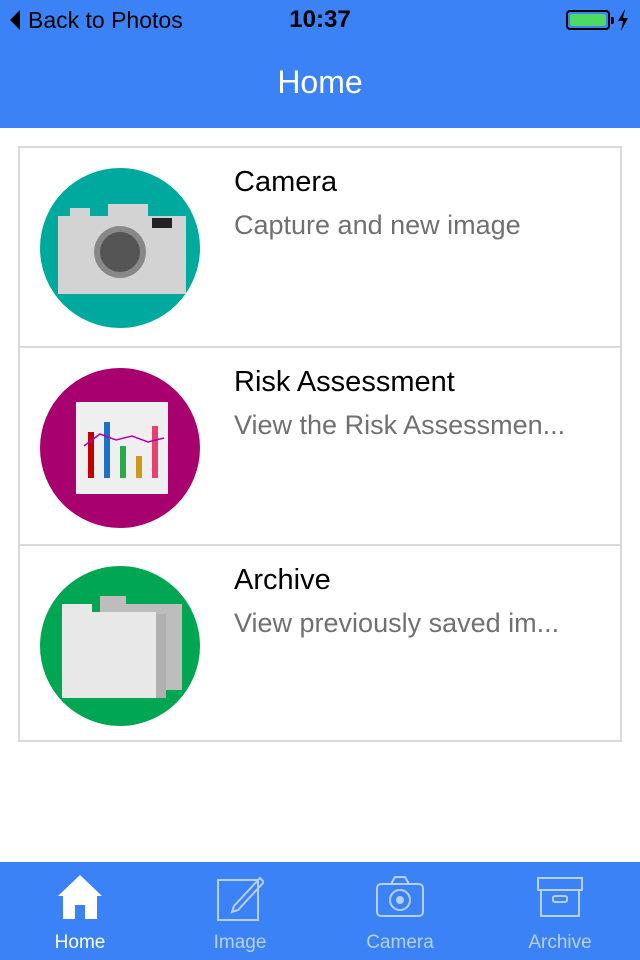  Describe the element at coordinates (377, 225) in the screenshot. I see `list-item-subtitle: Capture and new image` at that location.